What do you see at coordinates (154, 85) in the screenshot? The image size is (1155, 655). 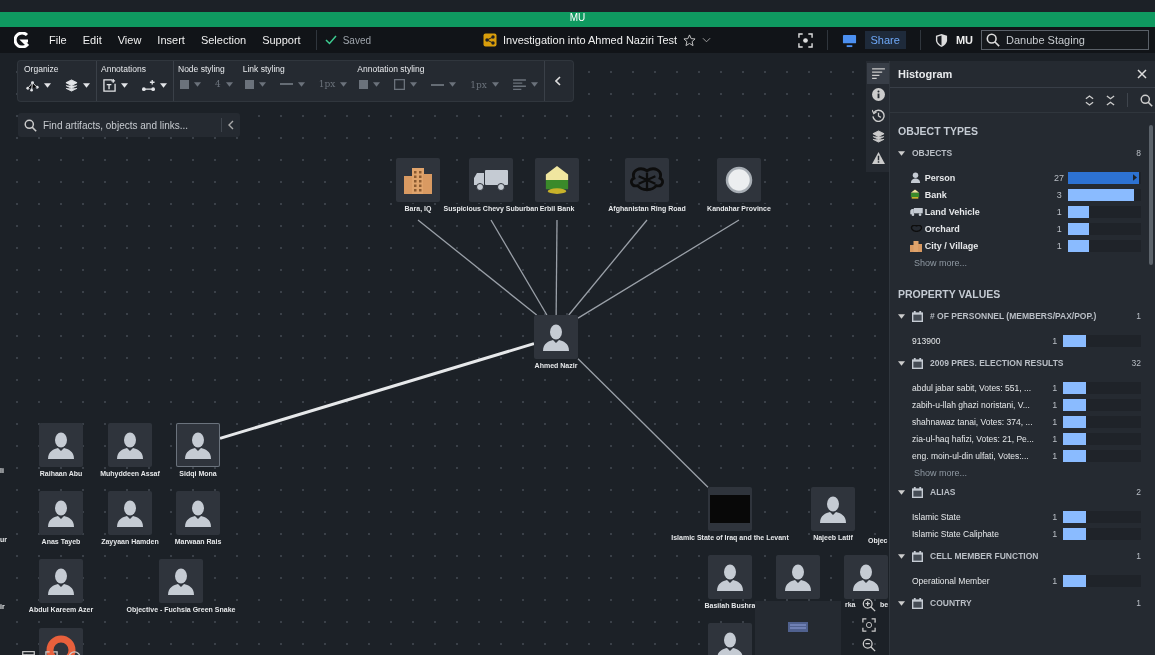 I see `node-add-dropdown` at bounding box center [154, 85].